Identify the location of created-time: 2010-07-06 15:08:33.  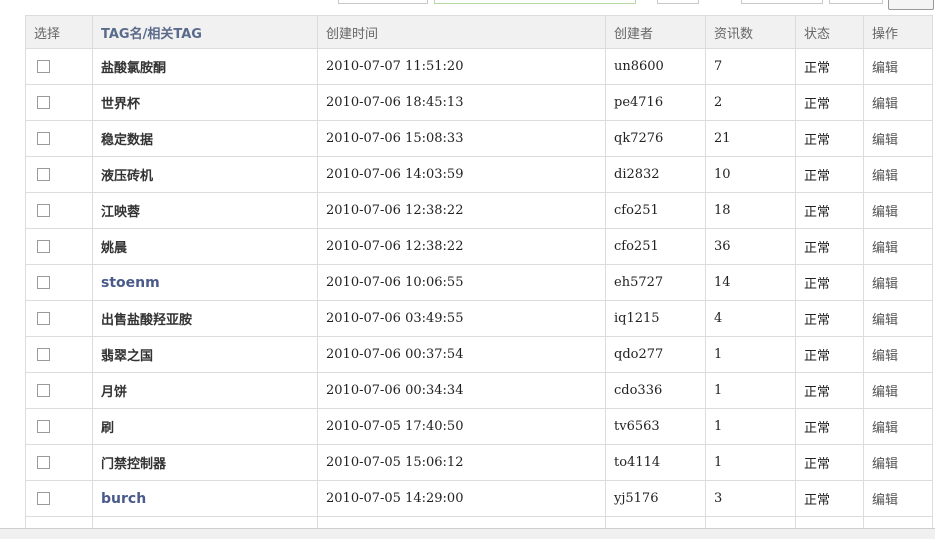
(461, 138).